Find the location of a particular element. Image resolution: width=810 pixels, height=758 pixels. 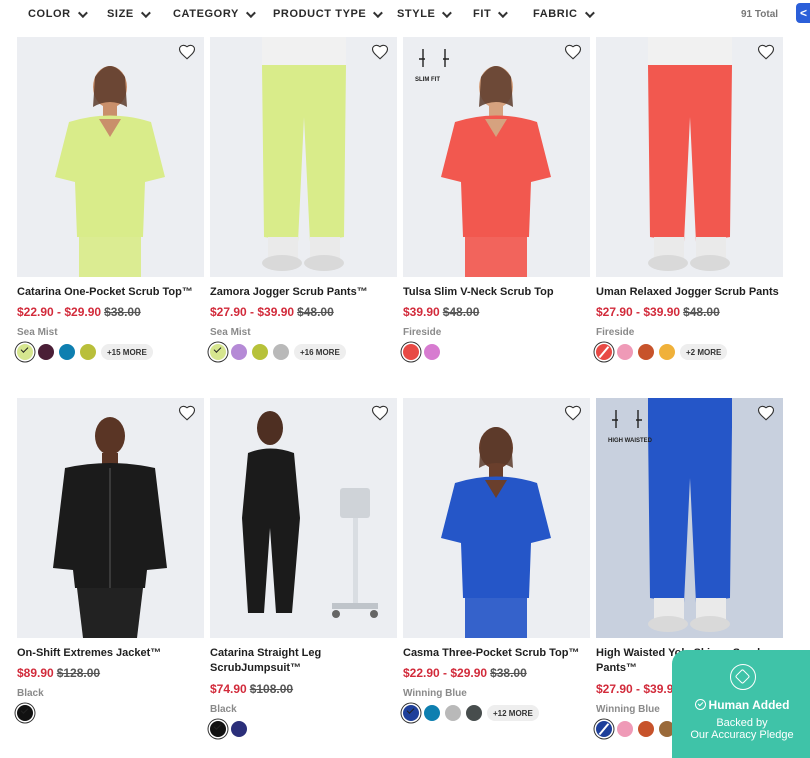

swatch-row: +16 MORE is located at coordinates (278, 352).